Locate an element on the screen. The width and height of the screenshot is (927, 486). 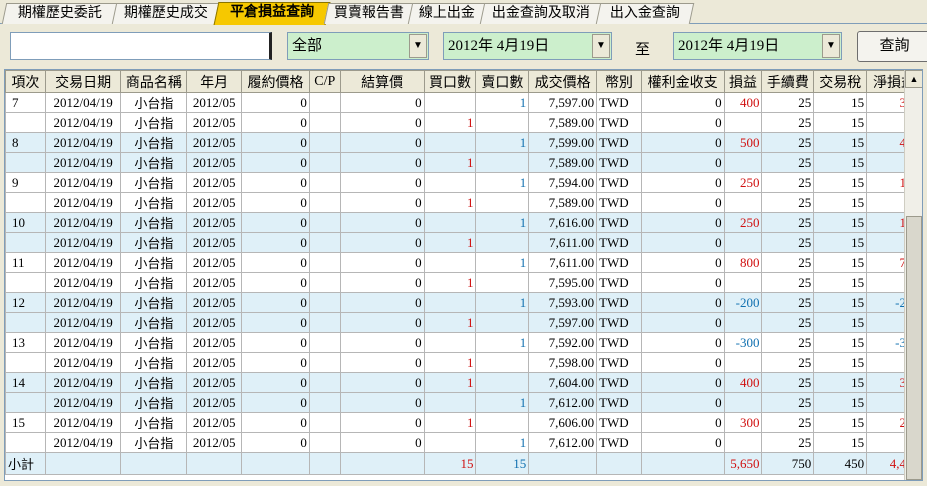
tab-option-history-fills: 期權歷史成交 is located at coordinates (166, 13).